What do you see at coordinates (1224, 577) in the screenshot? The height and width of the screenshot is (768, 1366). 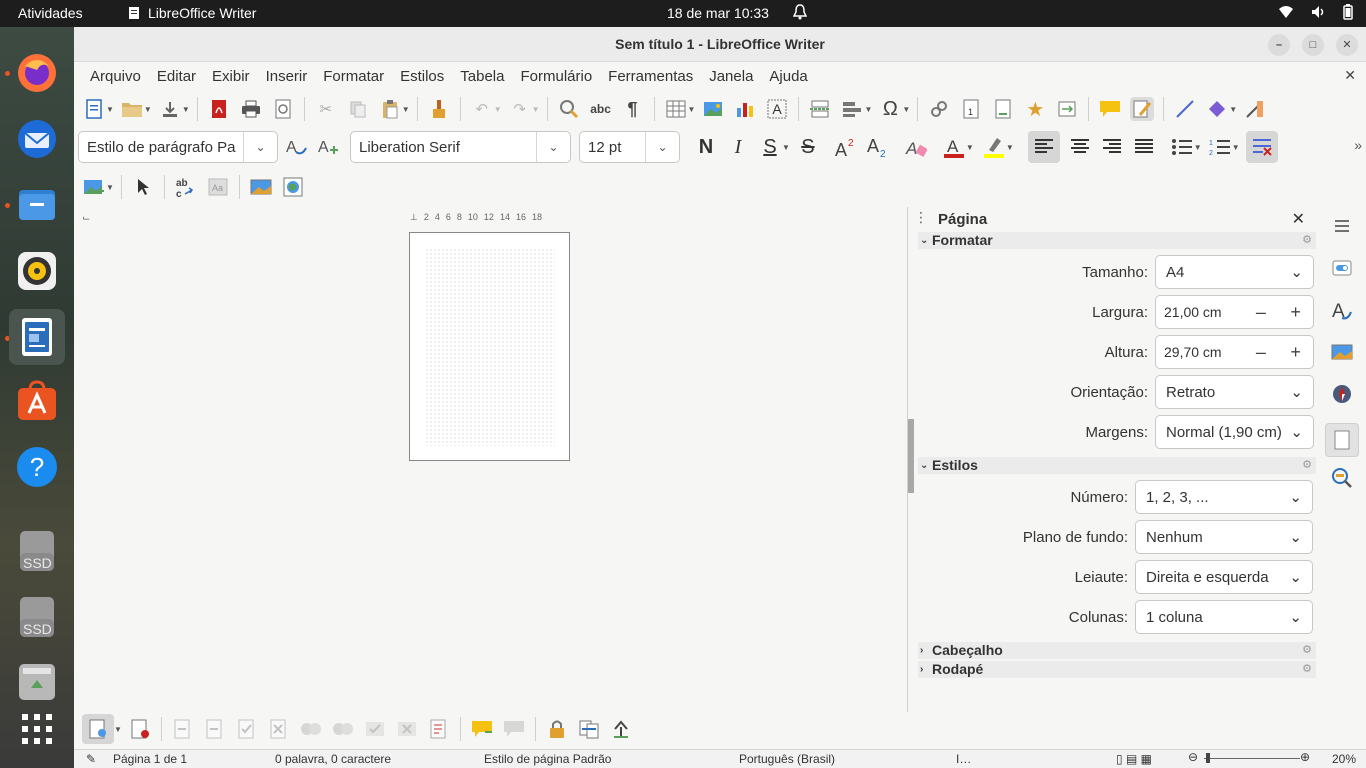 I see `layout-select: Direita e esquerda ⌄` at bounding box center [1224, 577].